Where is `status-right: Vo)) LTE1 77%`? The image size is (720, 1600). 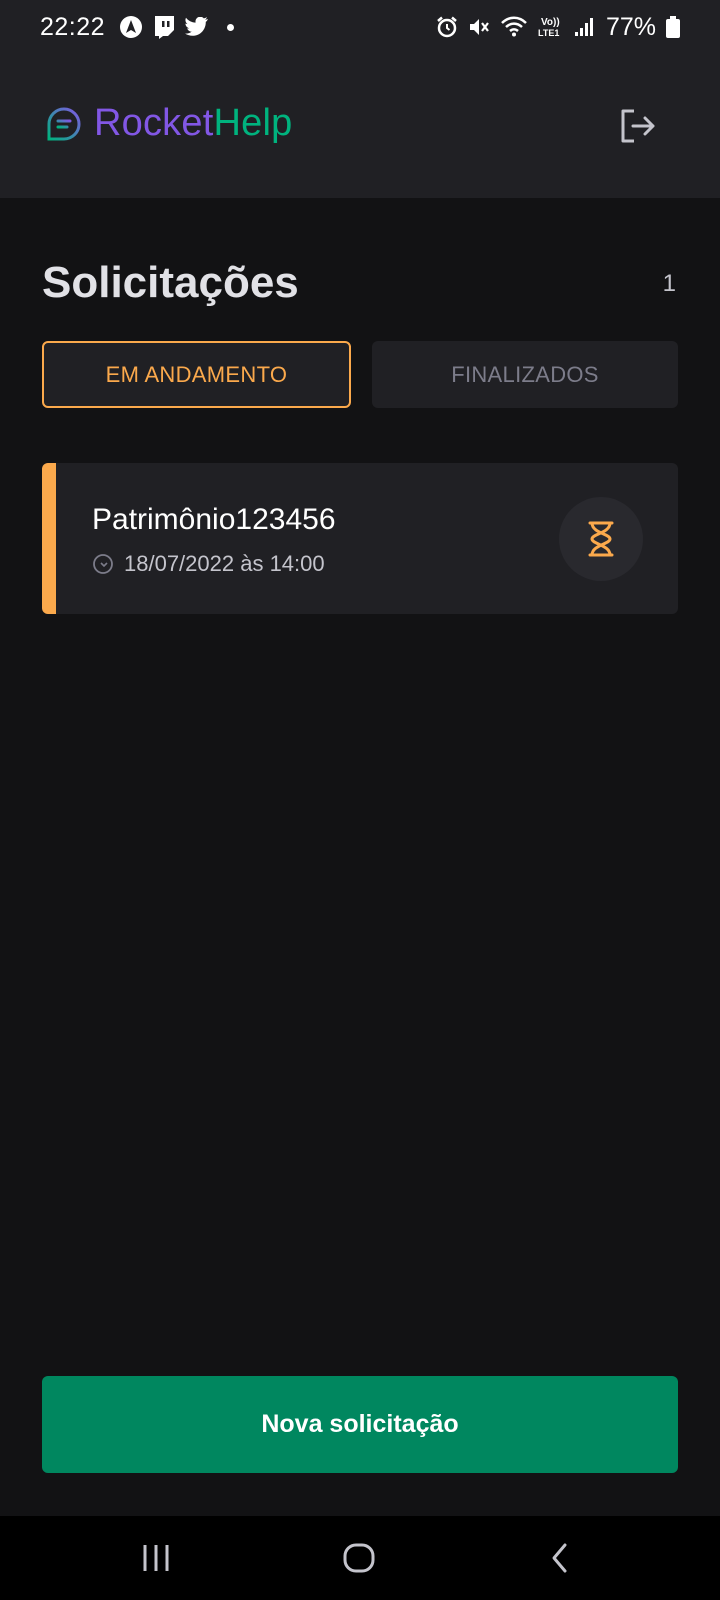 status-right: Vo)) LTE1 77% is located at coordinates (558, 27).